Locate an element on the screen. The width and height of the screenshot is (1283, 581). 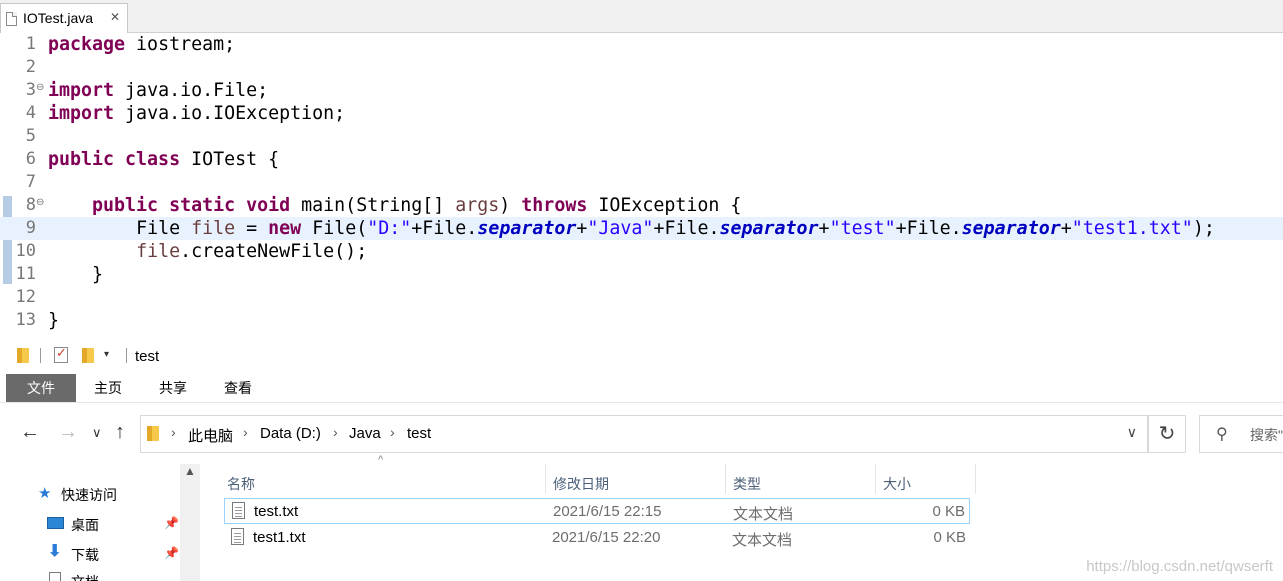
file-row: test1.txt 2021/6/15 22:20 文本文档 0 KB is located at coordinates (597, 538).